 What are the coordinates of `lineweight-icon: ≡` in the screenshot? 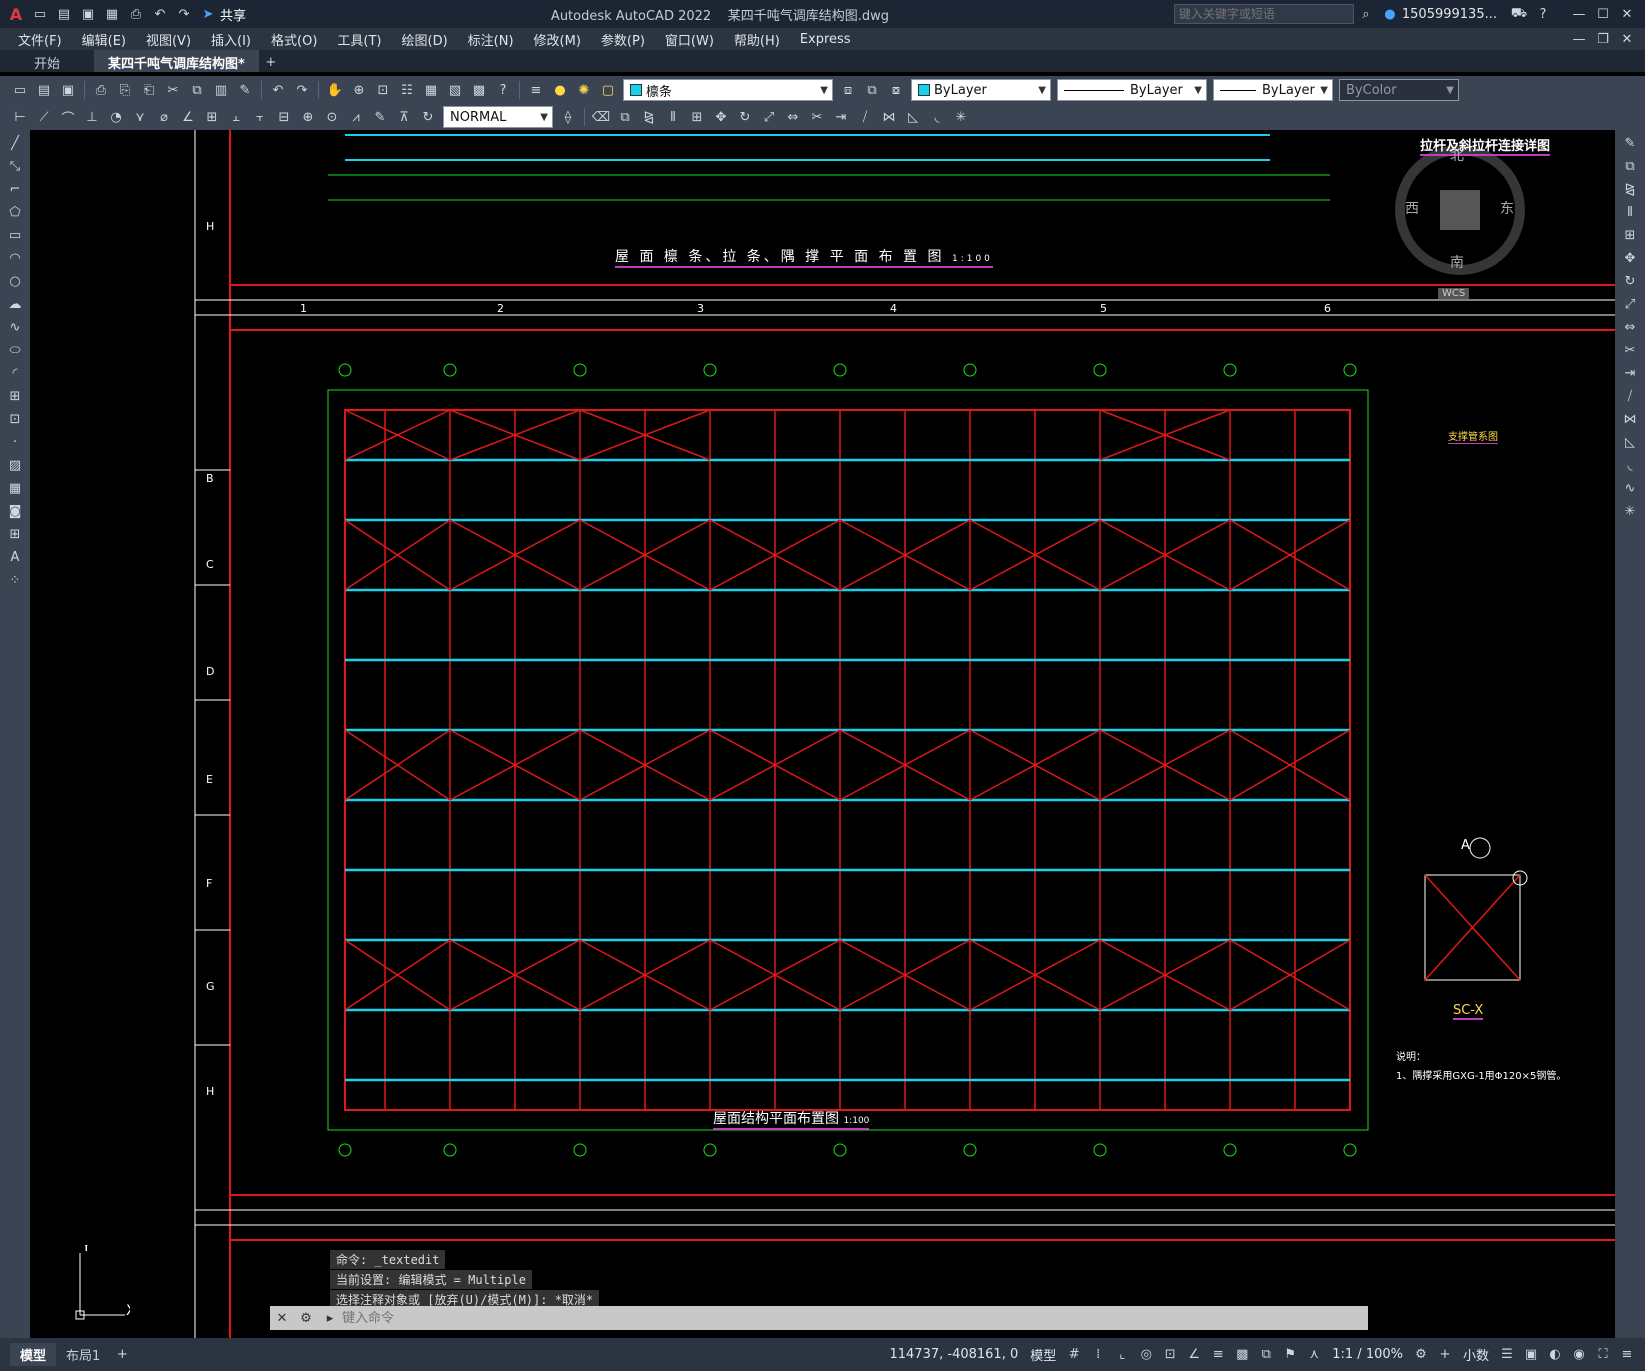 It's located at (1218, 1355).